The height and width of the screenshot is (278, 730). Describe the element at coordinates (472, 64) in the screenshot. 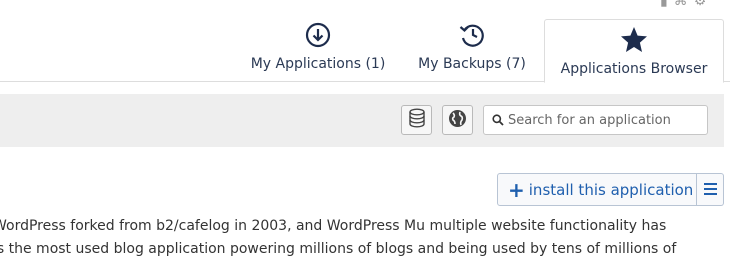

I see `tab-label: My Backups (7)` at that location.